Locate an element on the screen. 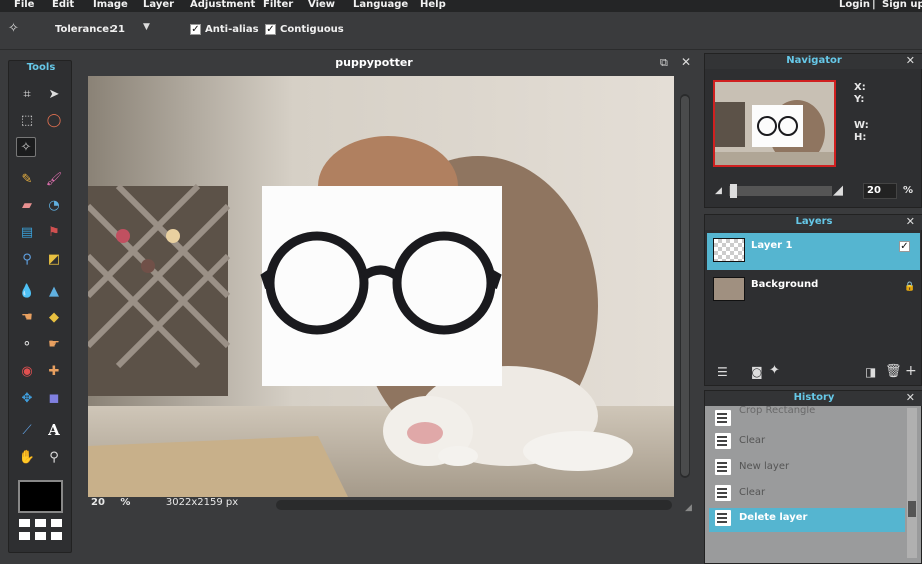 Image resolution: width=922 pixels, height=564 pixels. signup-link: Sign up is located at coordinates (902, 5).